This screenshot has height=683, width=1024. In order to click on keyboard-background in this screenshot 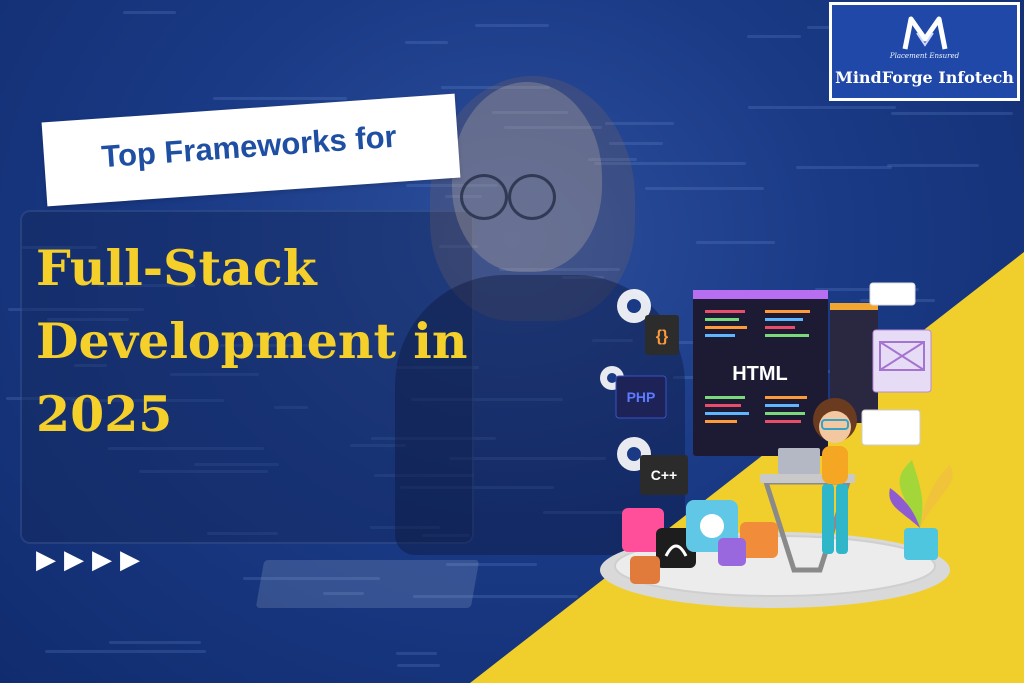, I will do `click(367, 584)`.